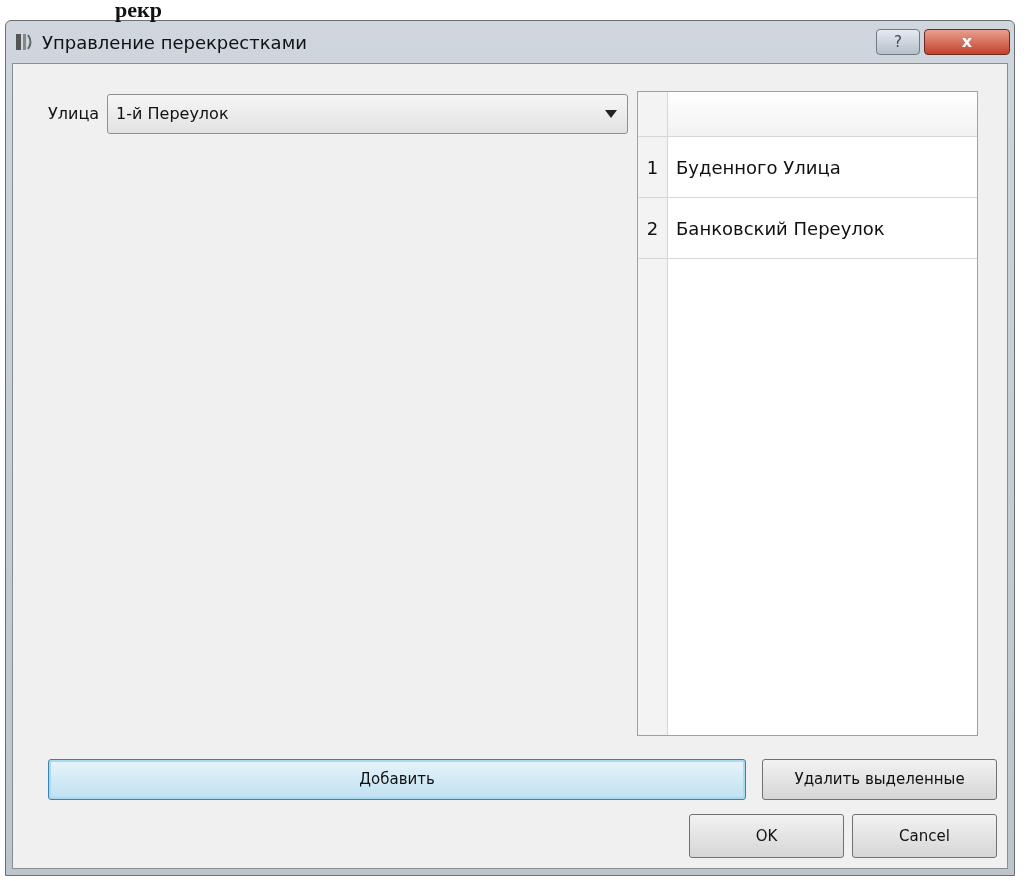  What do you see at coordinates (766, 836) in the screenshot?
I see `ok-button: OK` at bounding box center [766, 836].